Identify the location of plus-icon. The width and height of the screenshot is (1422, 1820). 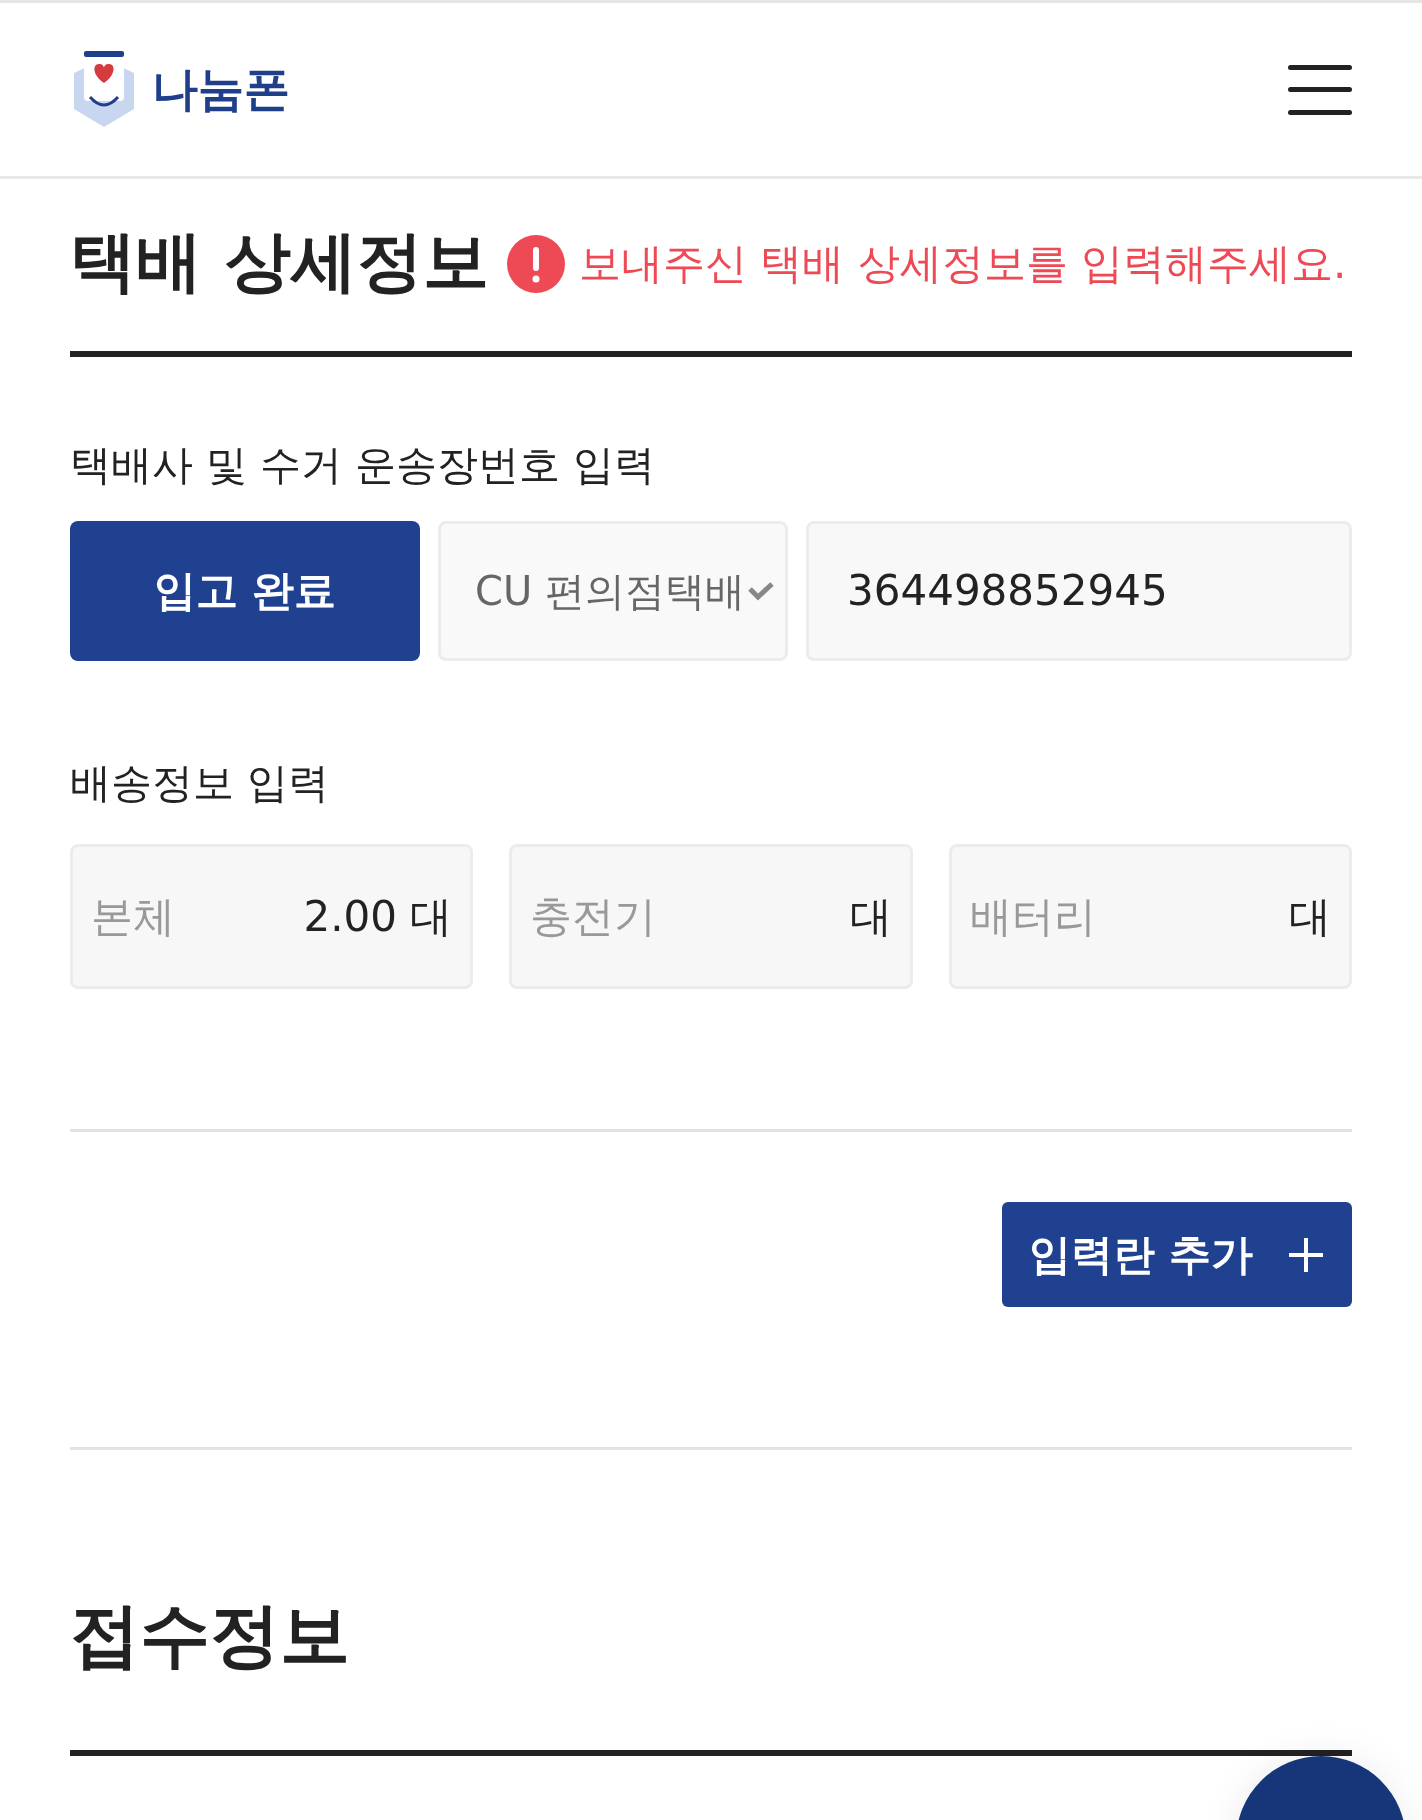
(1306, 1254).